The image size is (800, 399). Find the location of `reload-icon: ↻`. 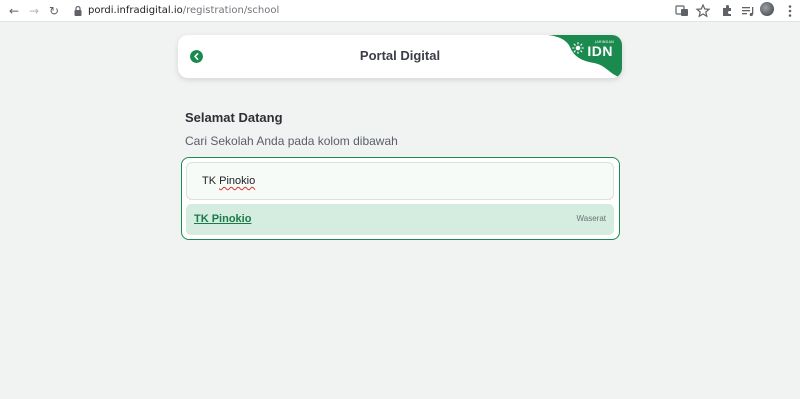

reload-icon: ↻ is located at coordinates (54, 11).